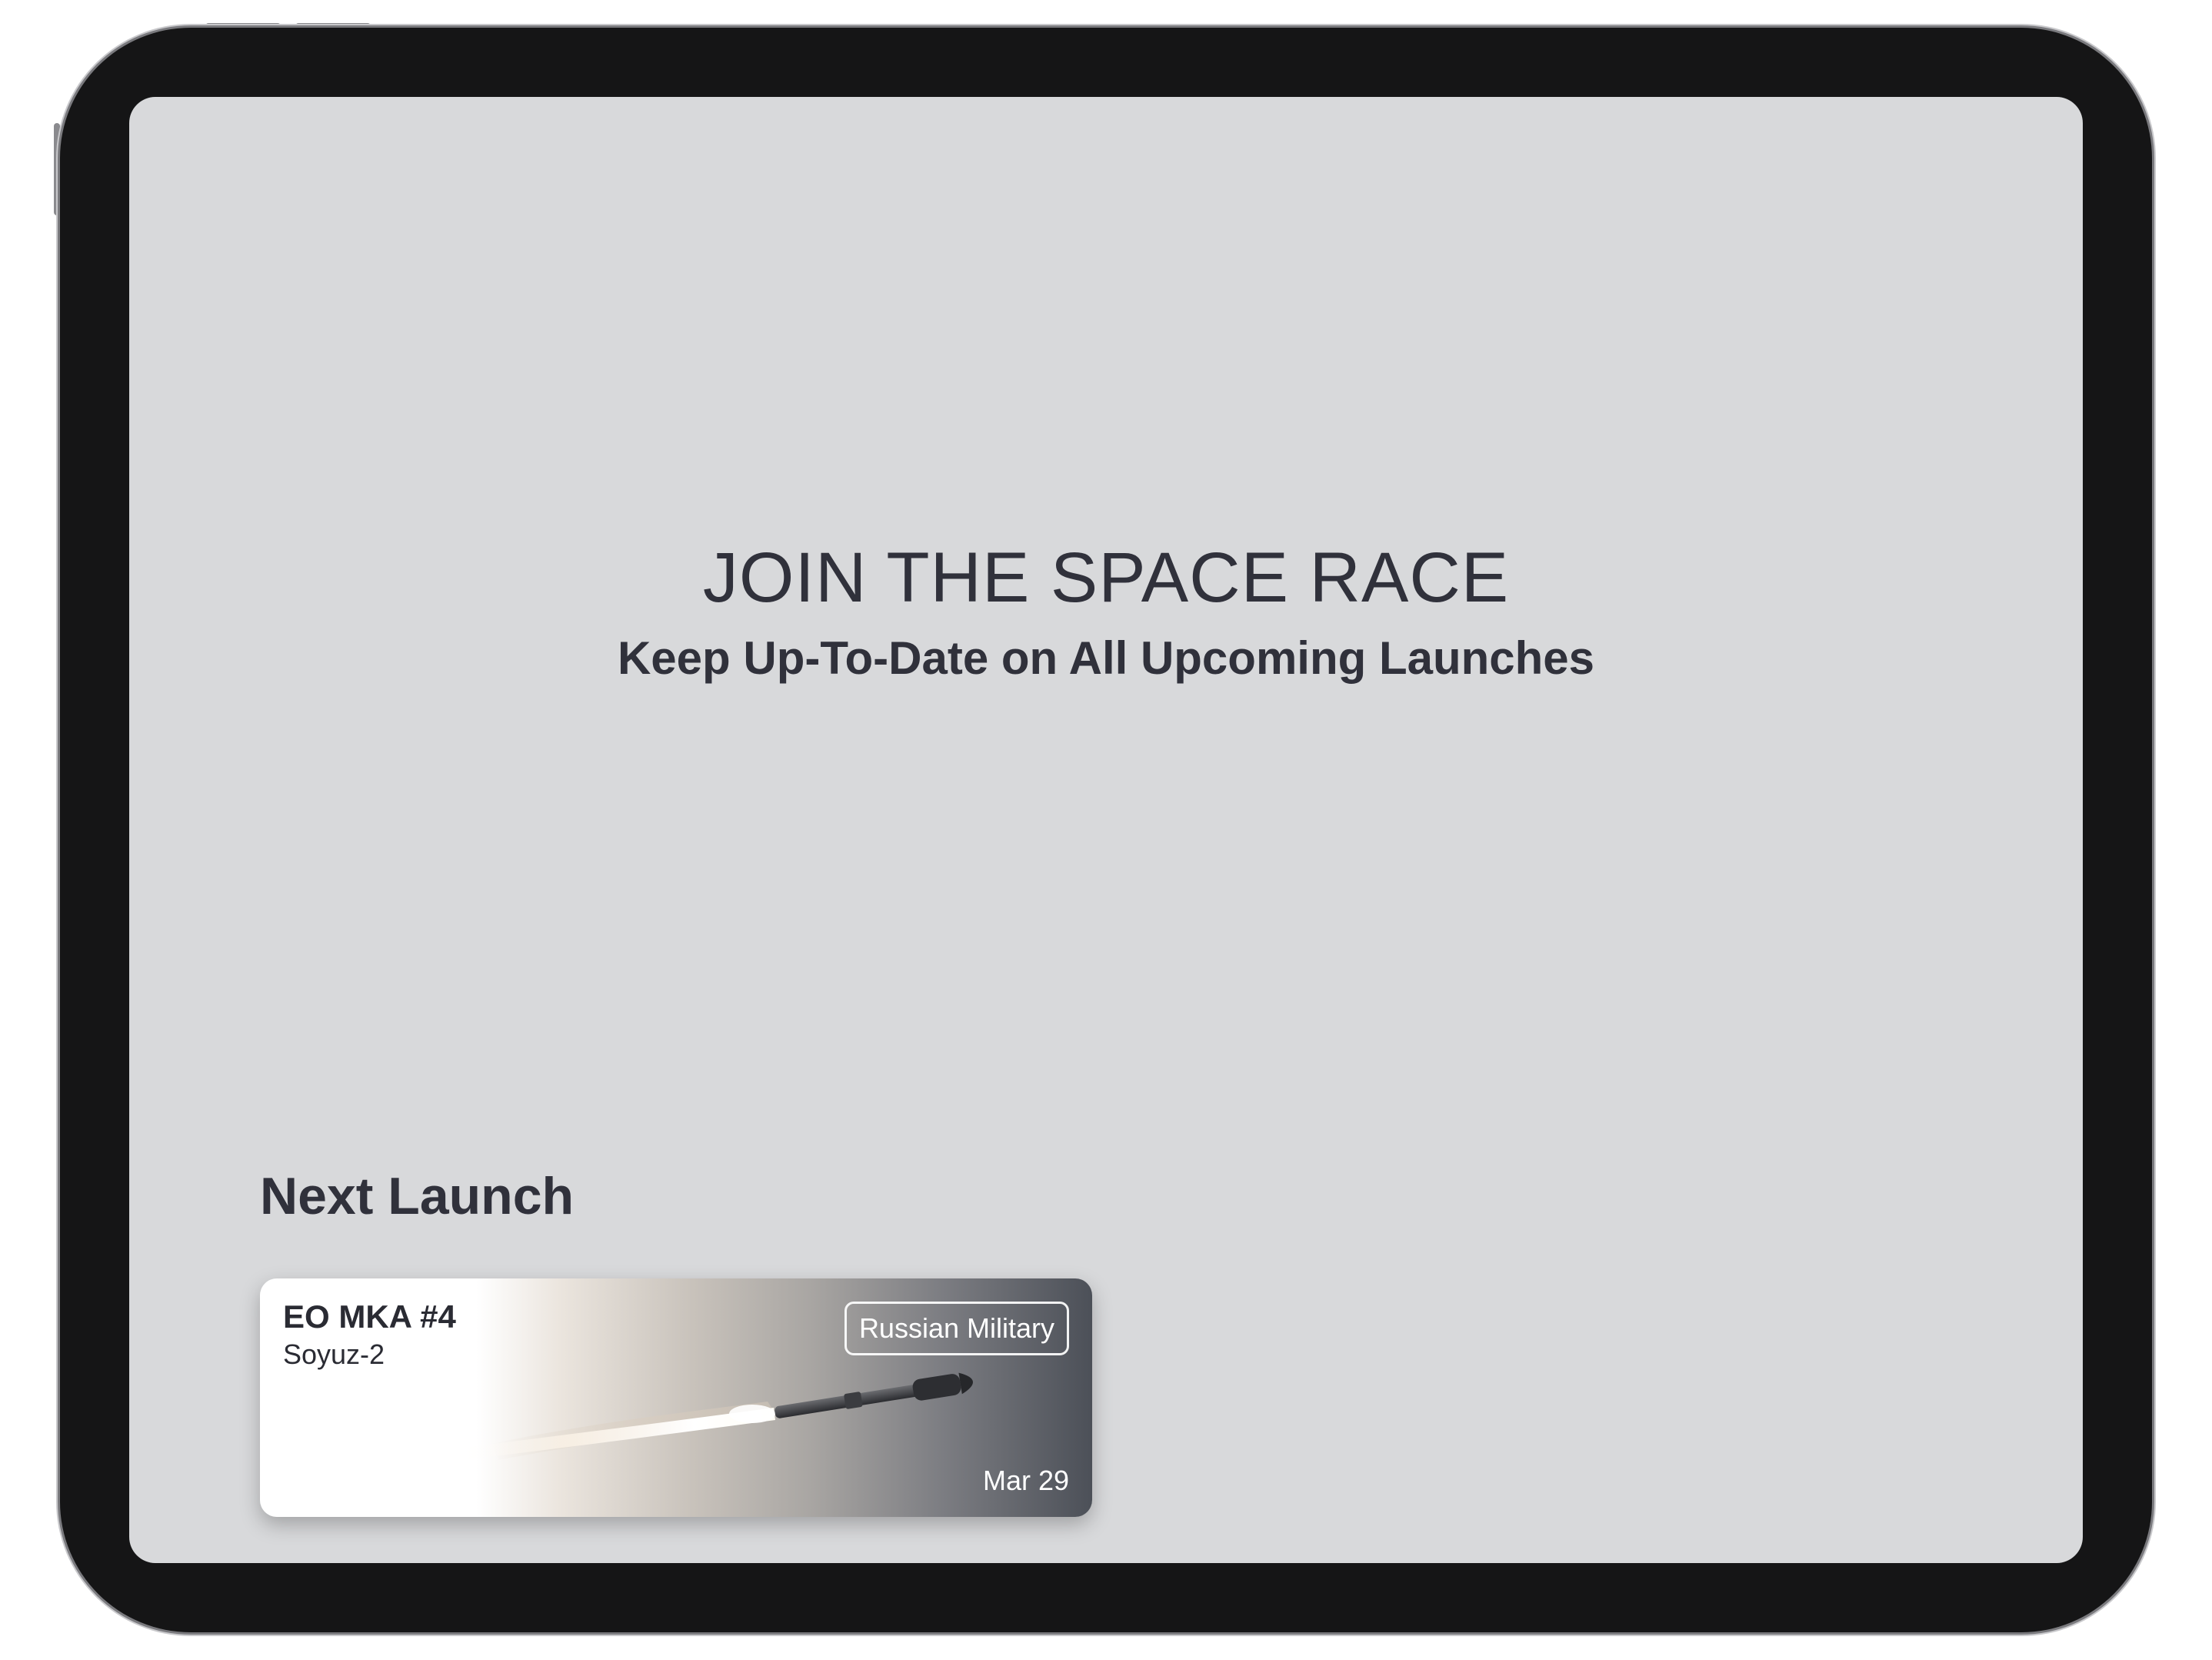 The image size is (2212, 1660). What do you see at coordinates (1106, 658) in the screenshot?
I see `hero-subtitle: Keep Up-To-Date on All Upcoming Launches` at bounding box center [1106, 658].